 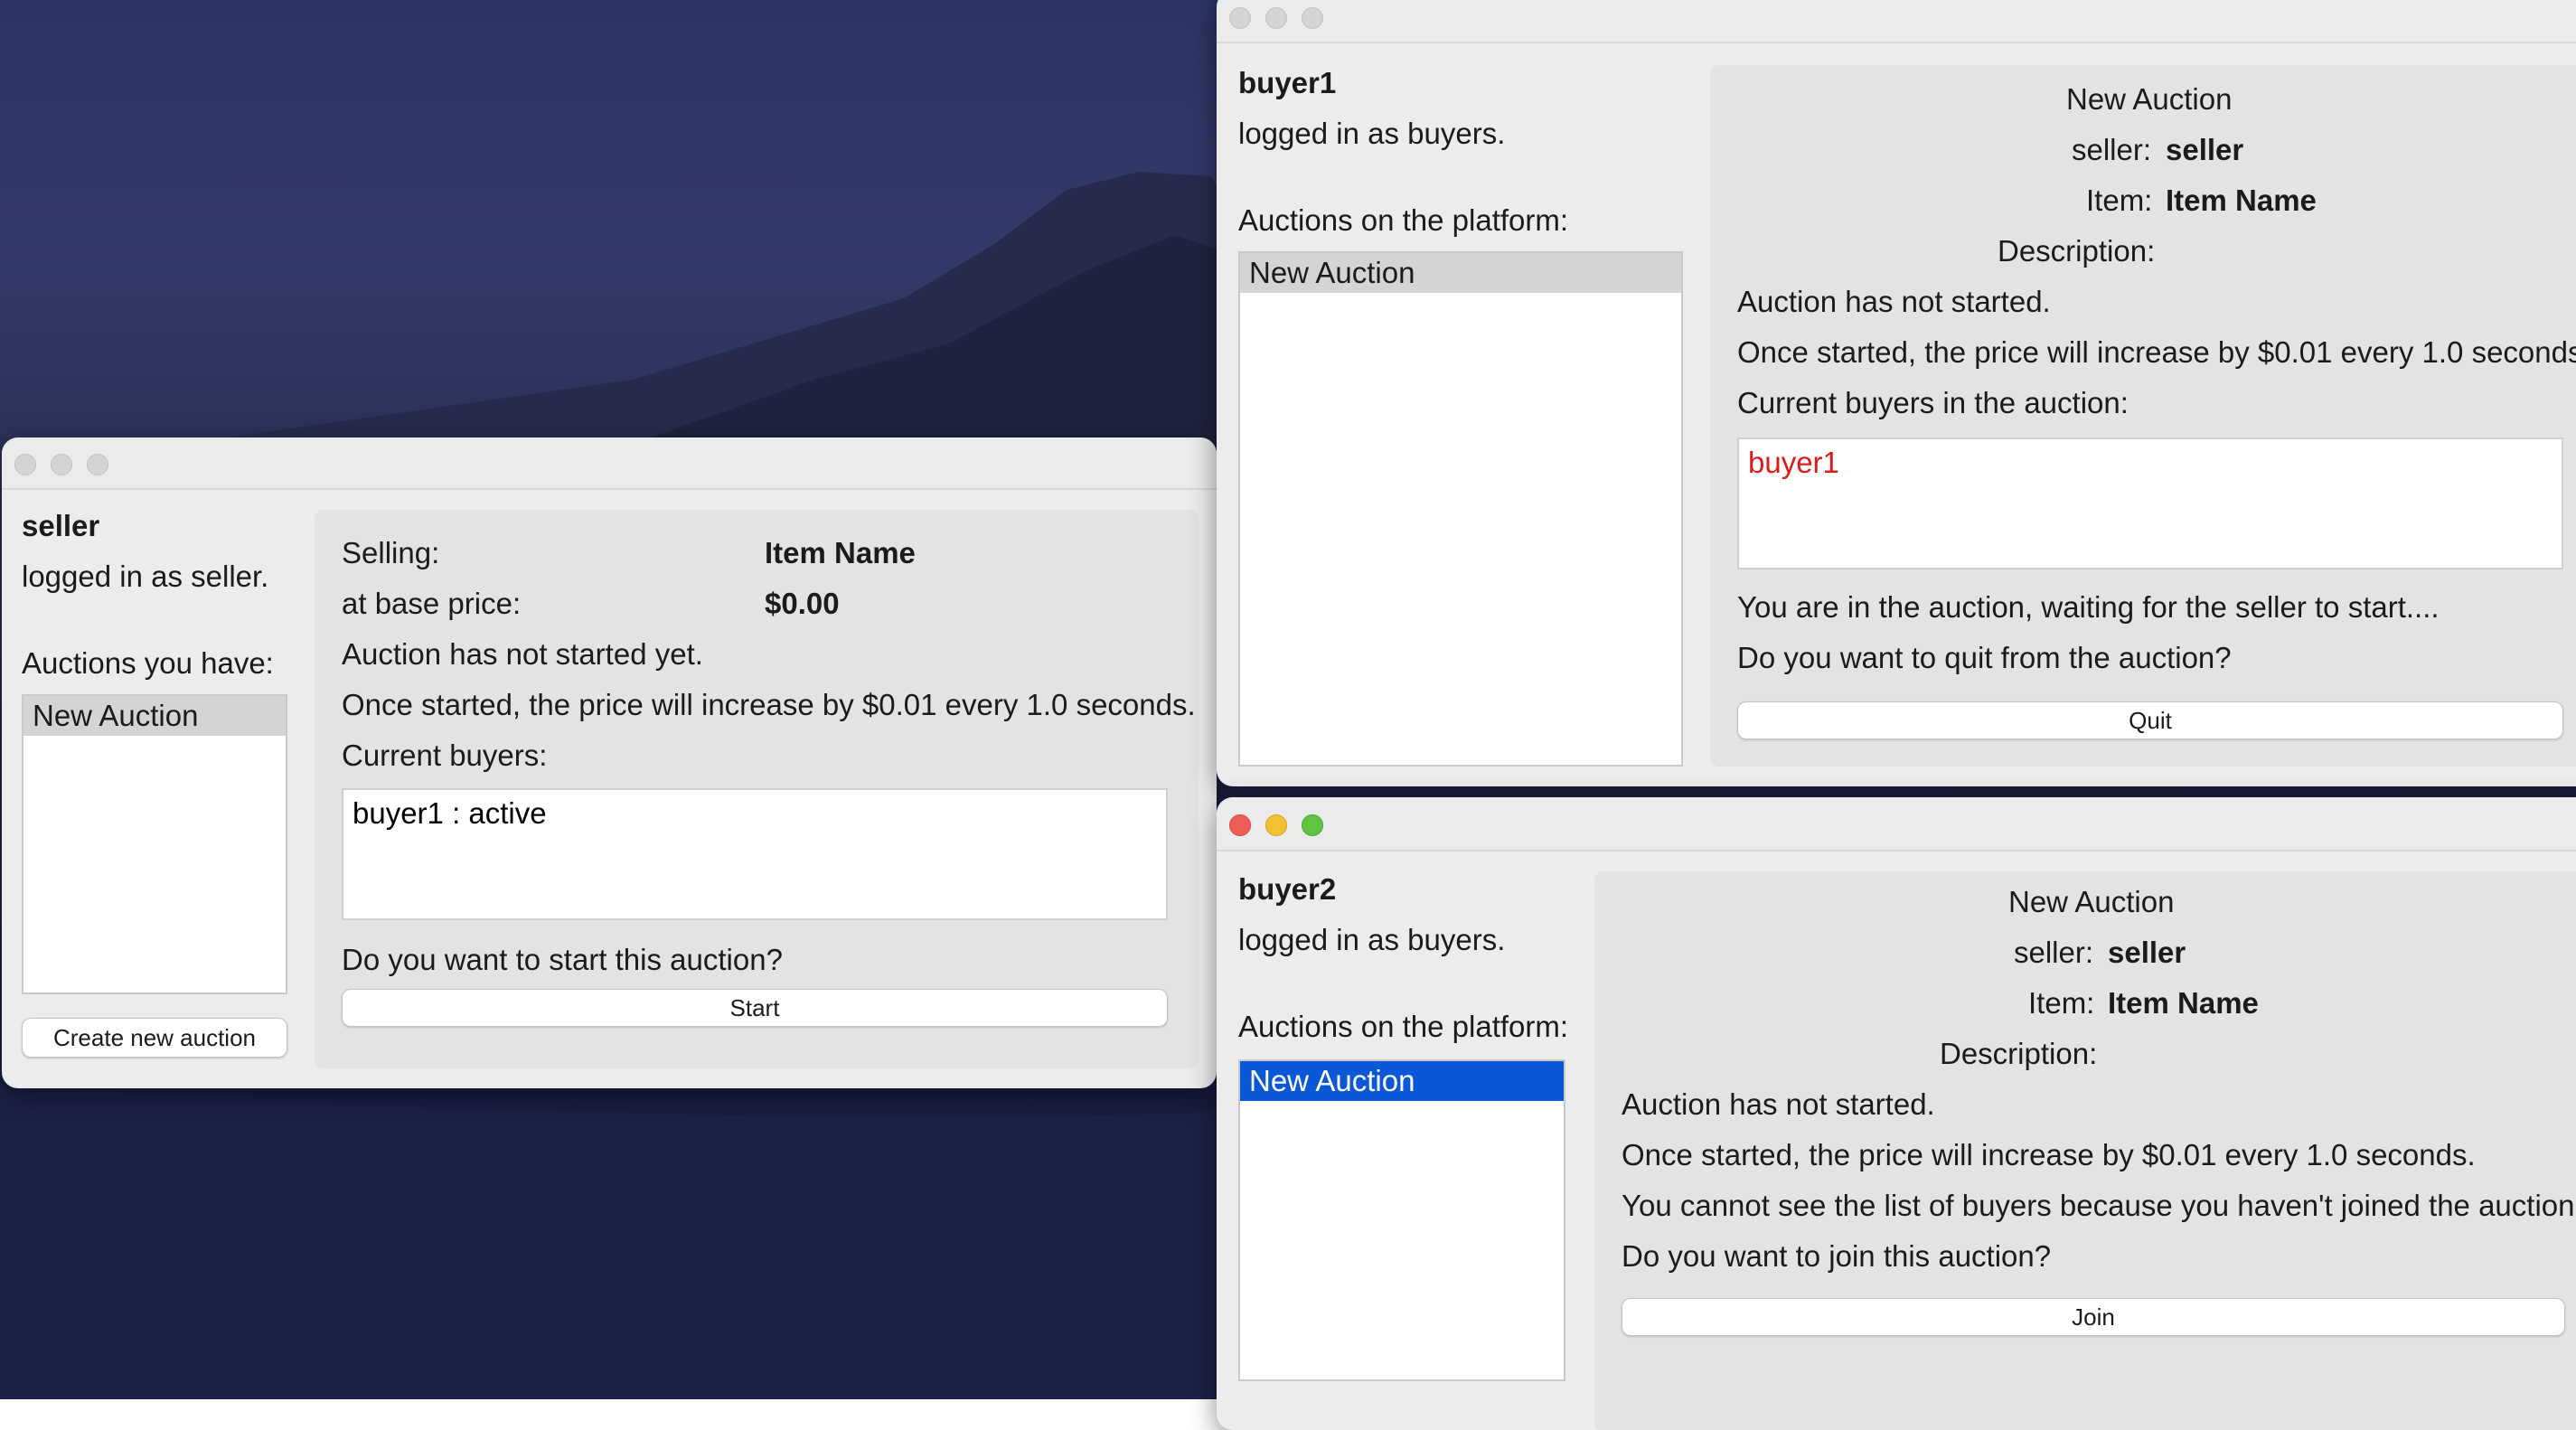 What do you see at coordinates (802, 604) in the screenshot?
I see `base-price-value: $0.00` at bounding box center [802, 604].